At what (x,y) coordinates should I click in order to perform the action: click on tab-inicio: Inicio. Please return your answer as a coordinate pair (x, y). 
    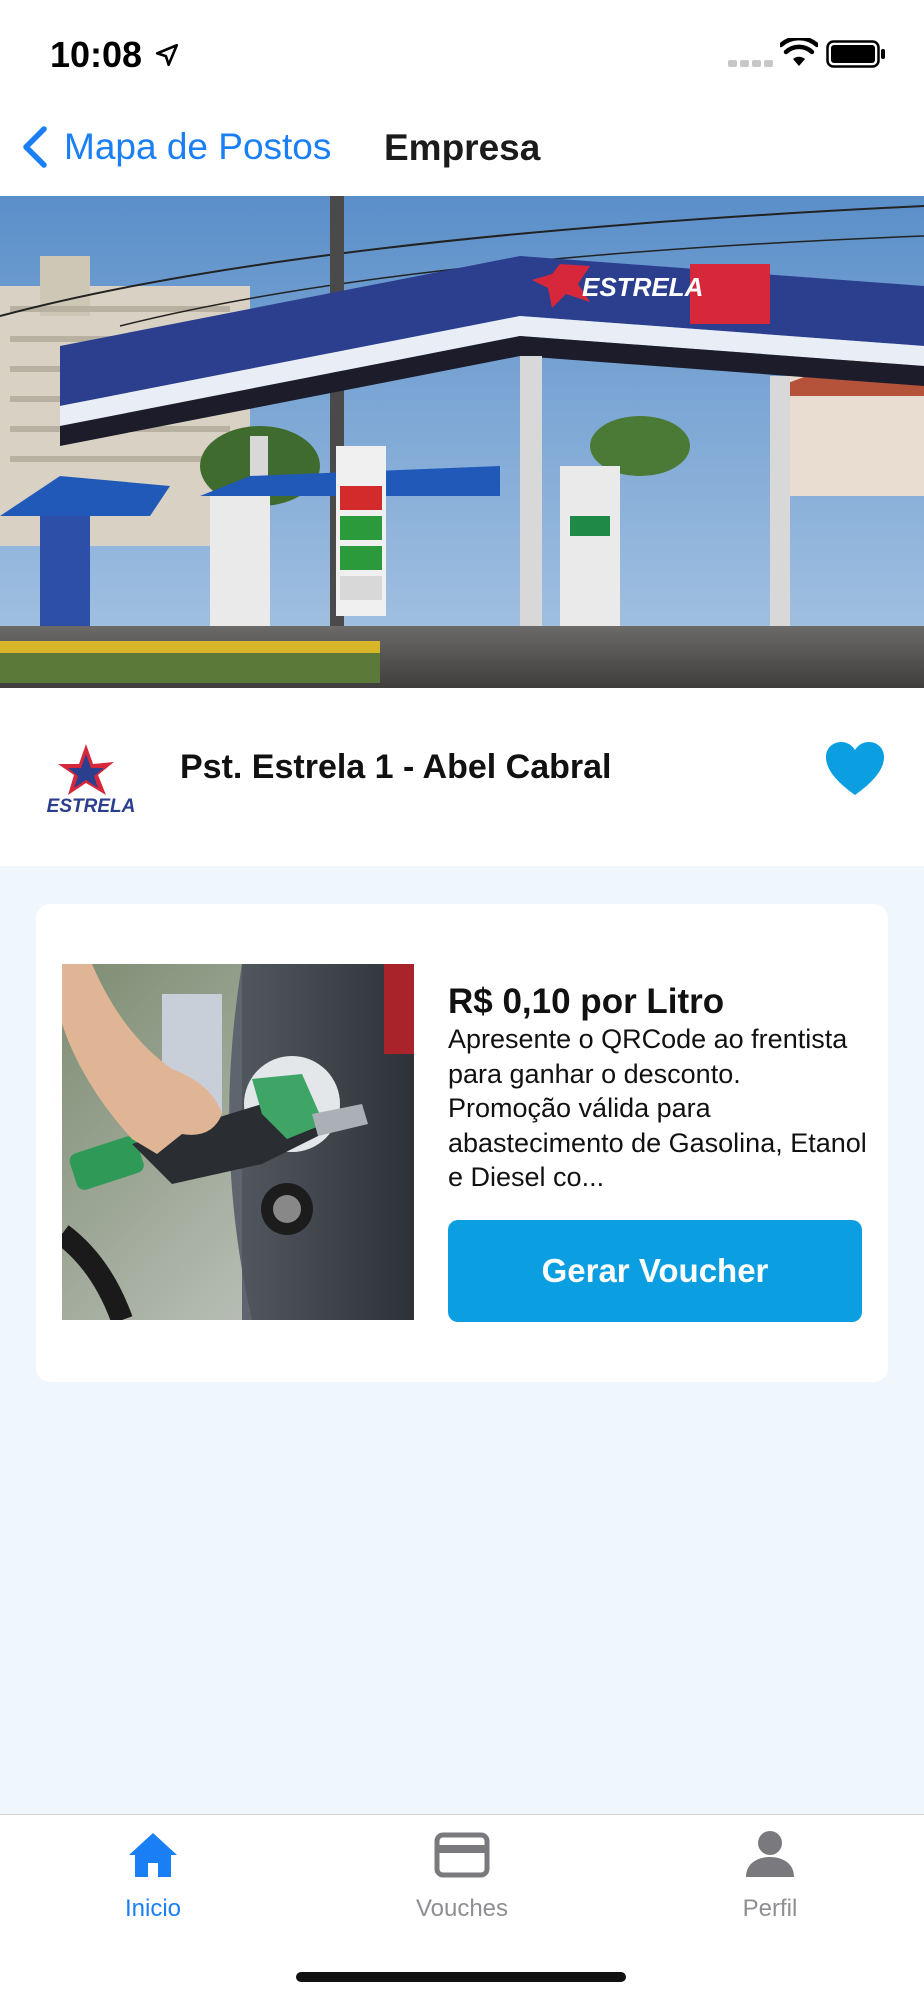
    Looking at the image, I should click on (153, 1875).